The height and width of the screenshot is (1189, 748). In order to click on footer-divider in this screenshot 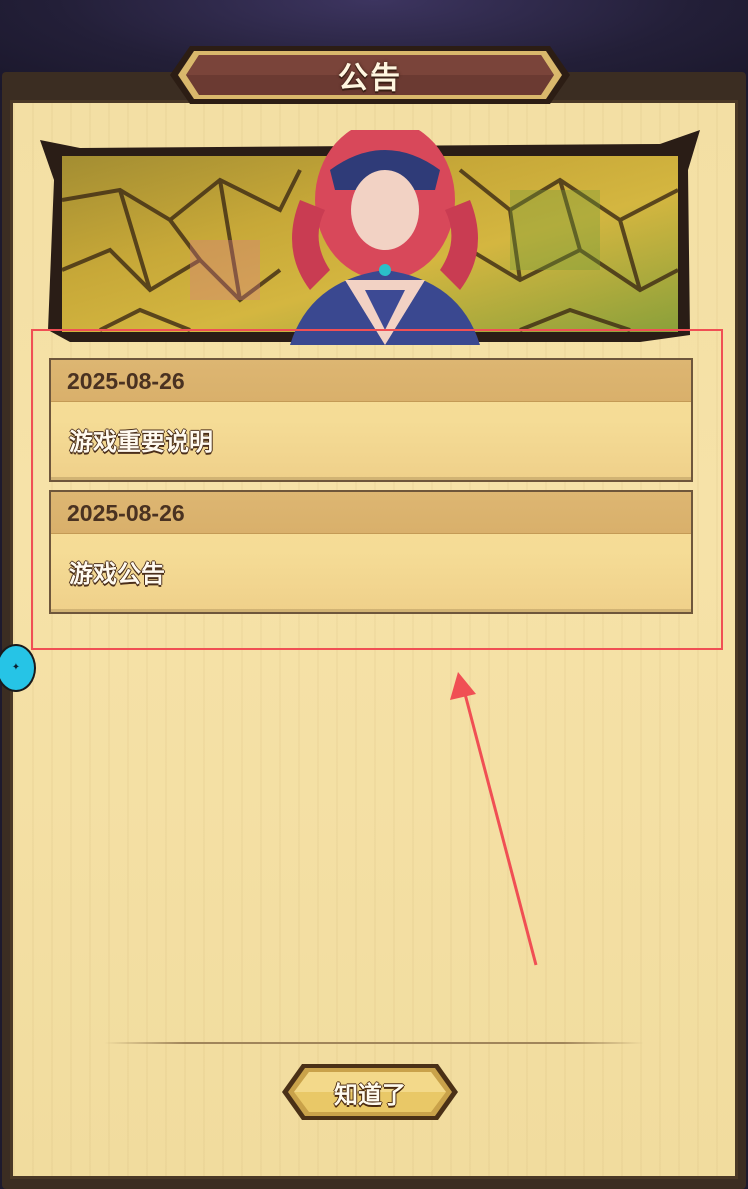, I will do `click(374, 1043)`.